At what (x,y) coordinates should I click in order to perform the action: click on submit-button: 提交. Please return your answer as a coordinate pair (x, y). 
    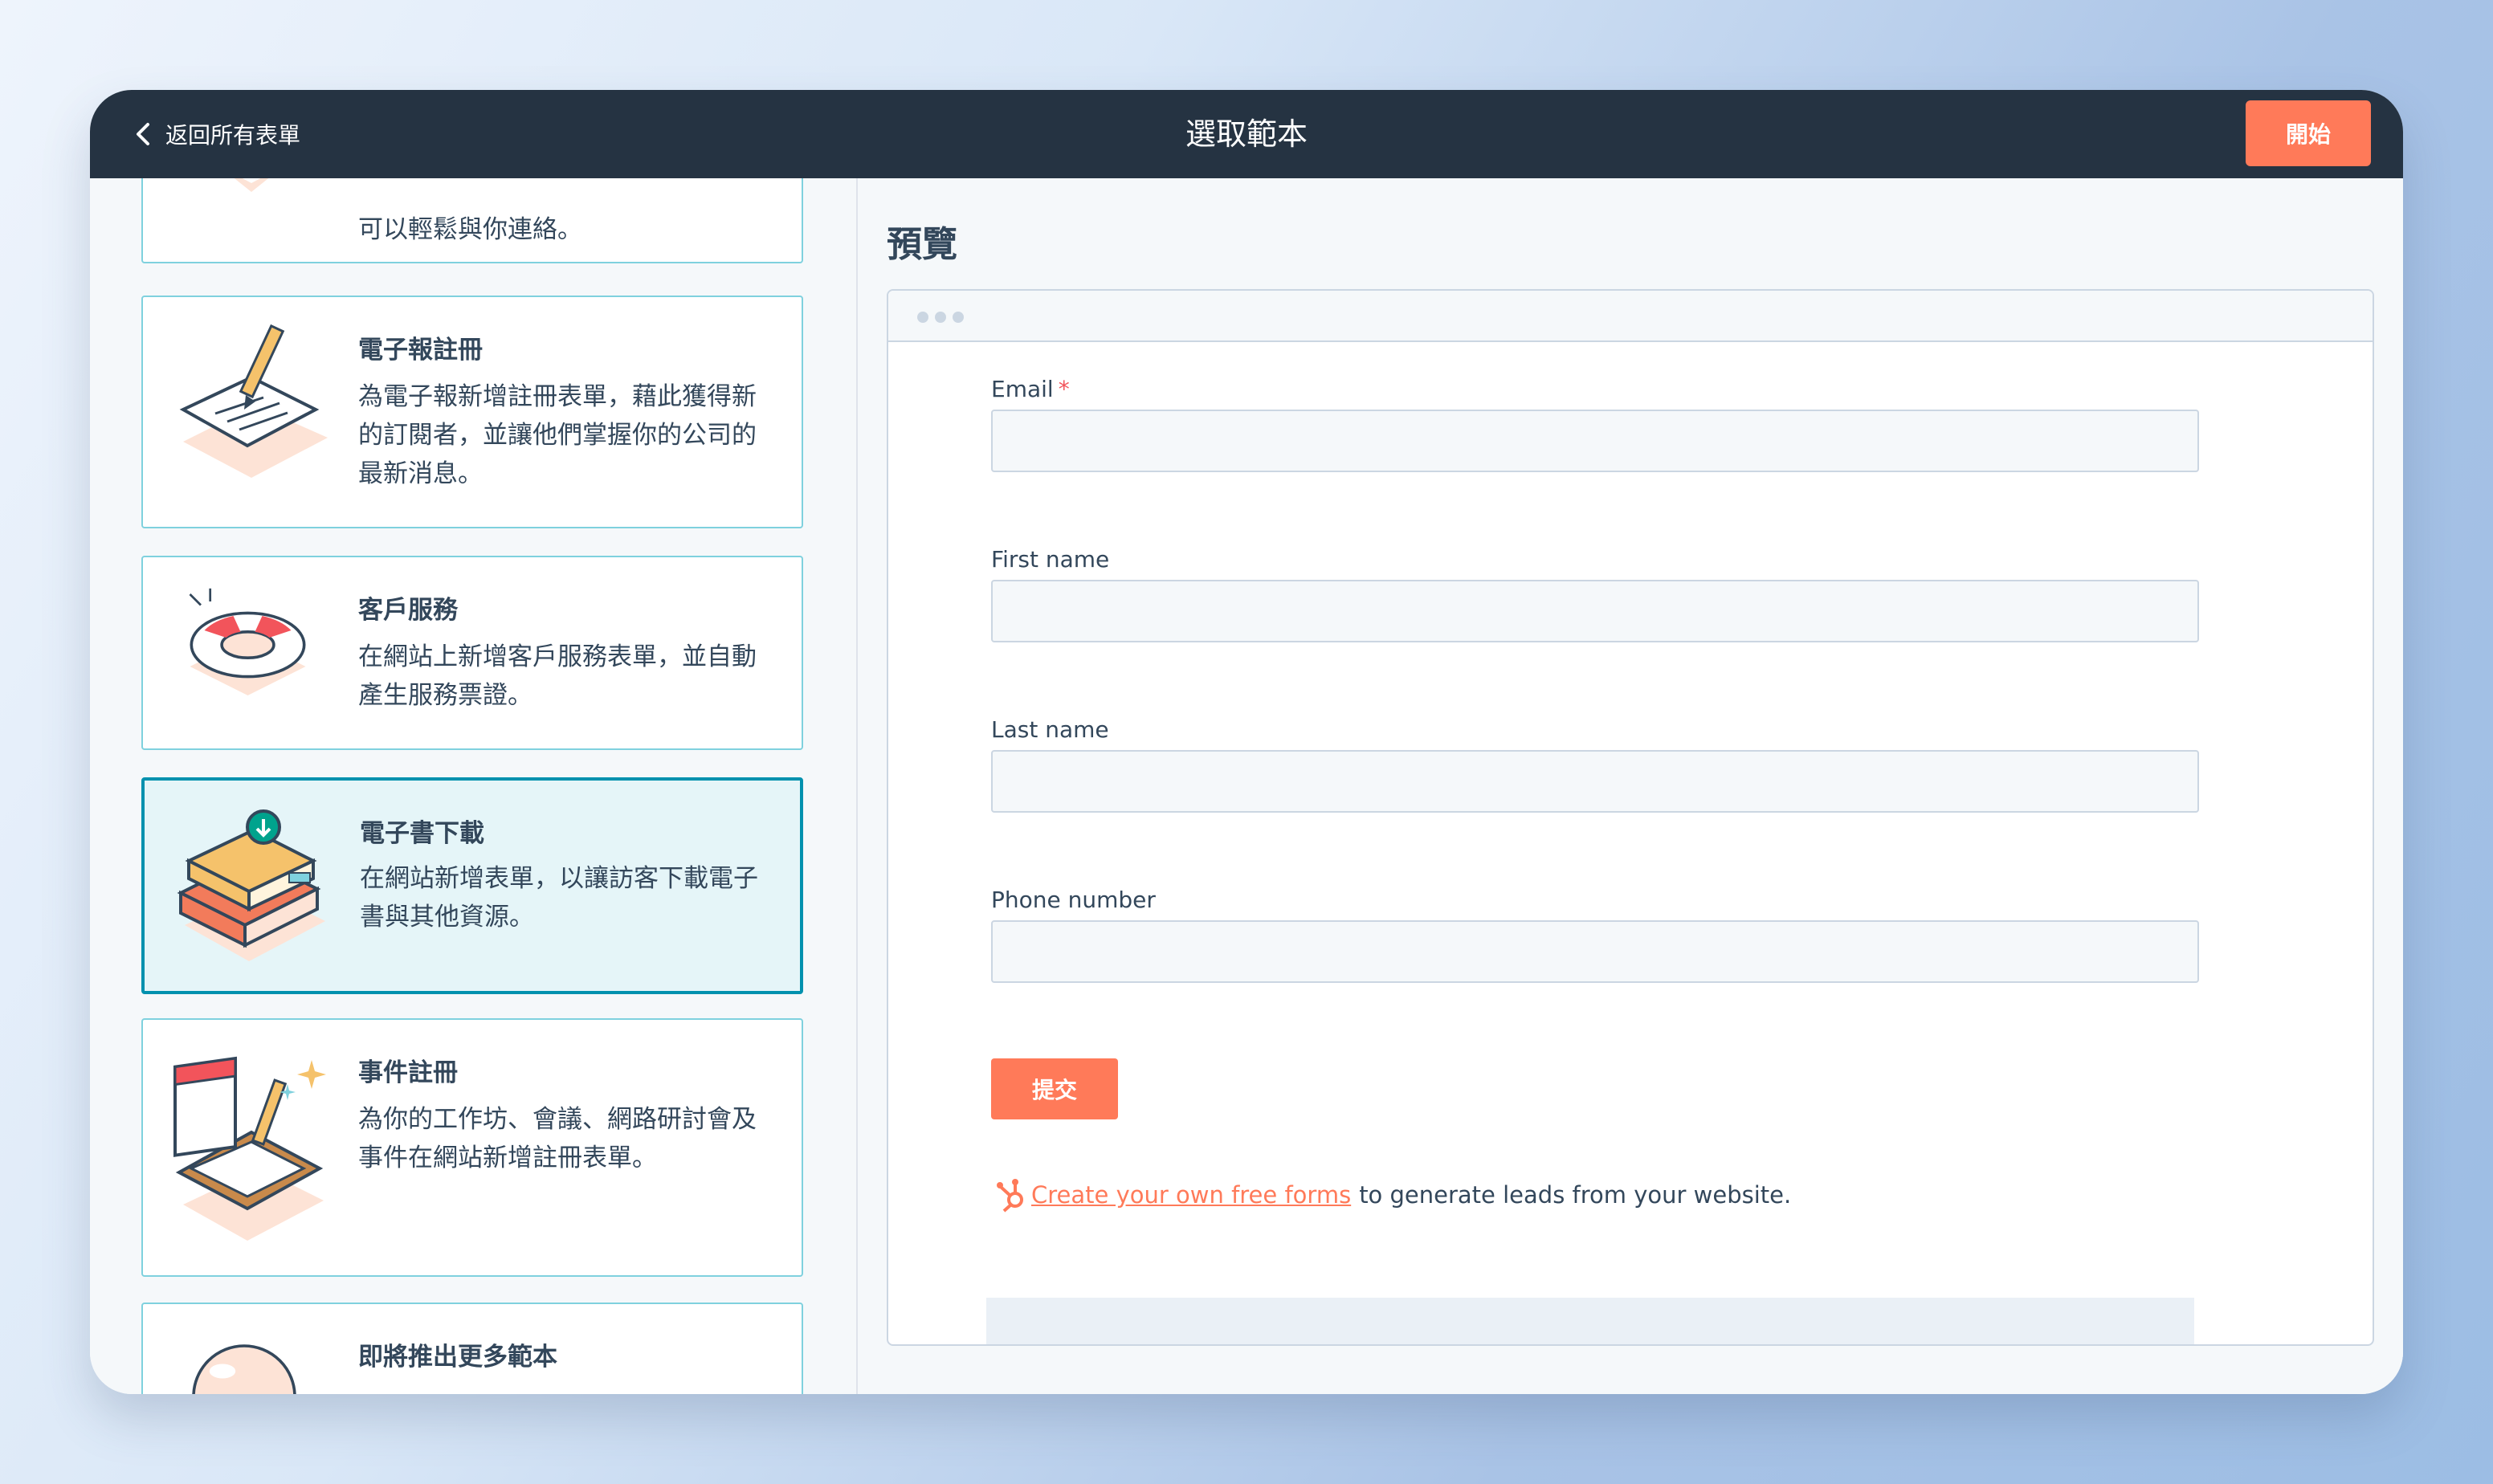
    Looking at the image, I should click on (1055, 1088).